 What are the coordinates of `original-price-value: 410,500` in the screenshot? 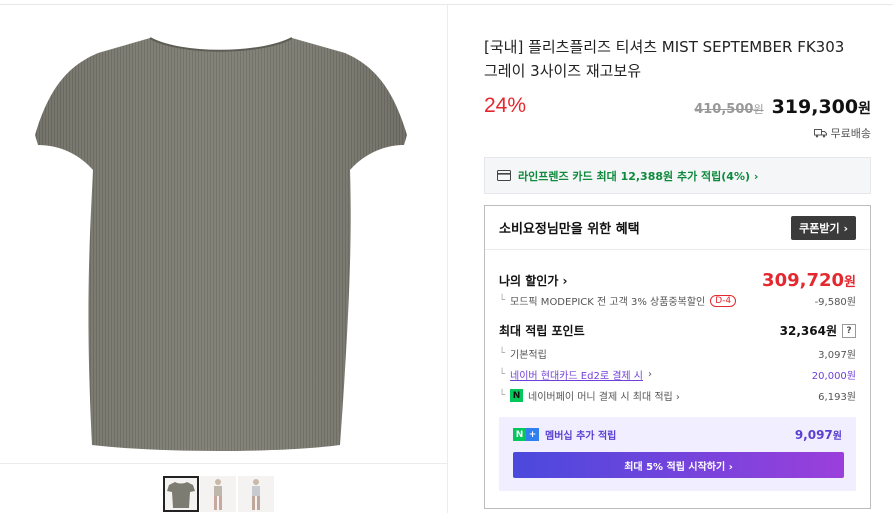 It's located at (724, 109).